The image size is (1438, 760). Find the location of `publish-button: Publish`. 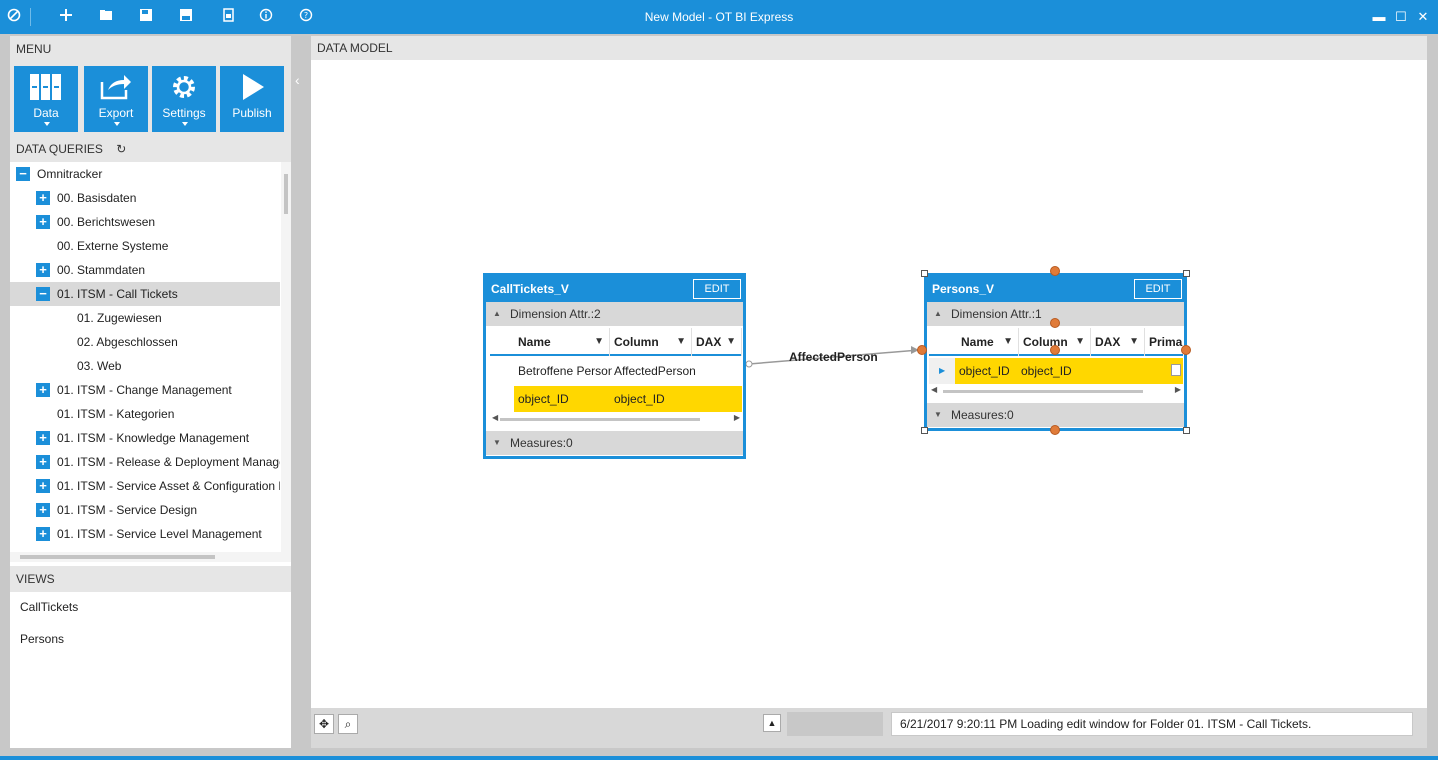

publish-button: Publish is located at coordinates (252, 99).